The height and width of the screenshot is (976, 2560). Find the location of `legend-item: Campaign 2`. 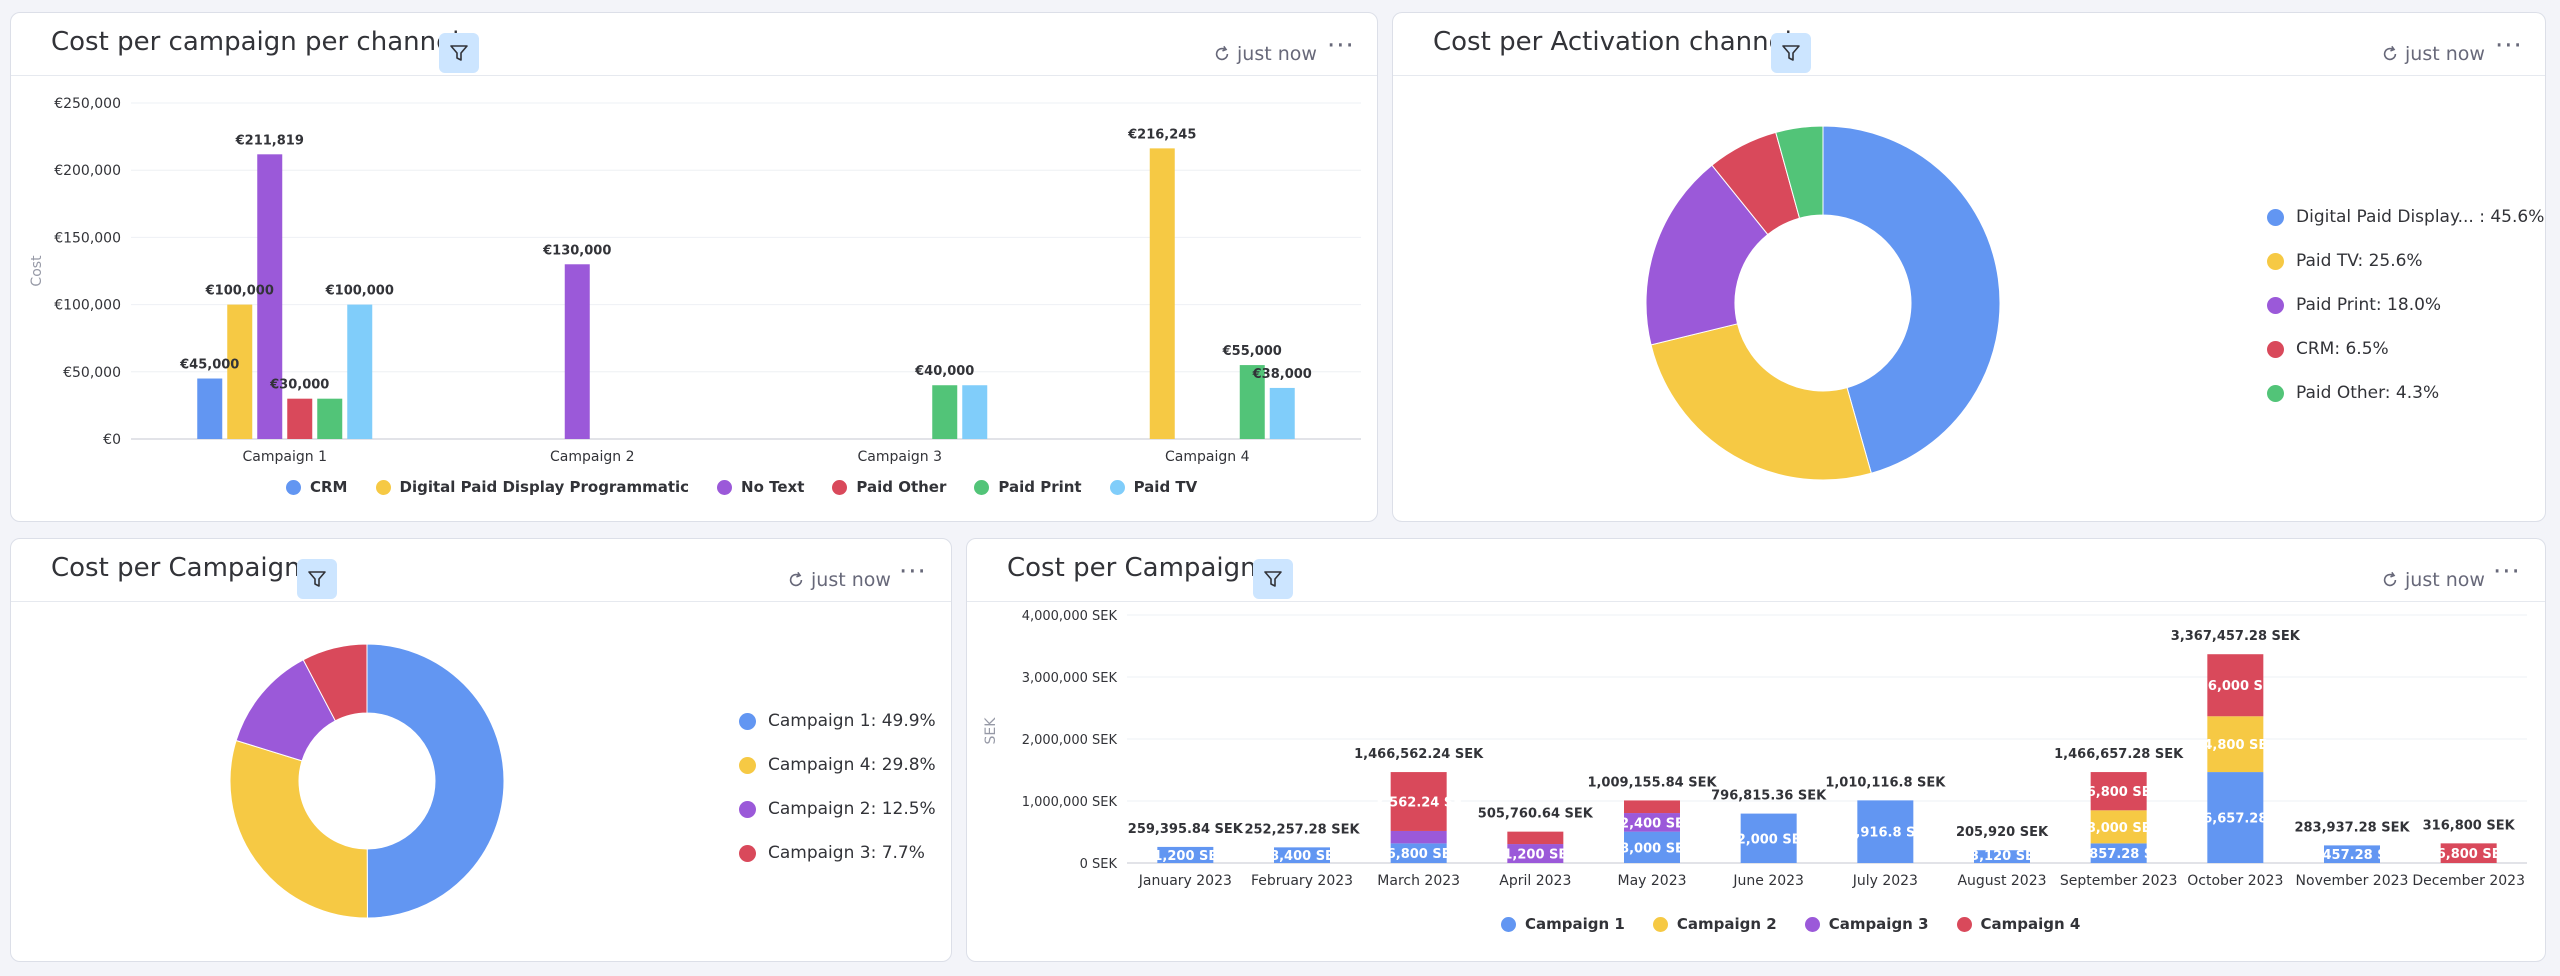

legend-item: Campaign 2 is located at coordinates (1714, 924).